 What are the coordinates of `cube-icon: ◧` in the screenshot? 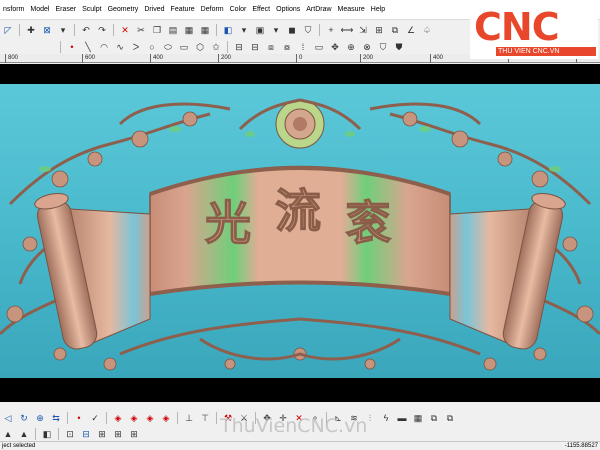 It's located at (47, 434).